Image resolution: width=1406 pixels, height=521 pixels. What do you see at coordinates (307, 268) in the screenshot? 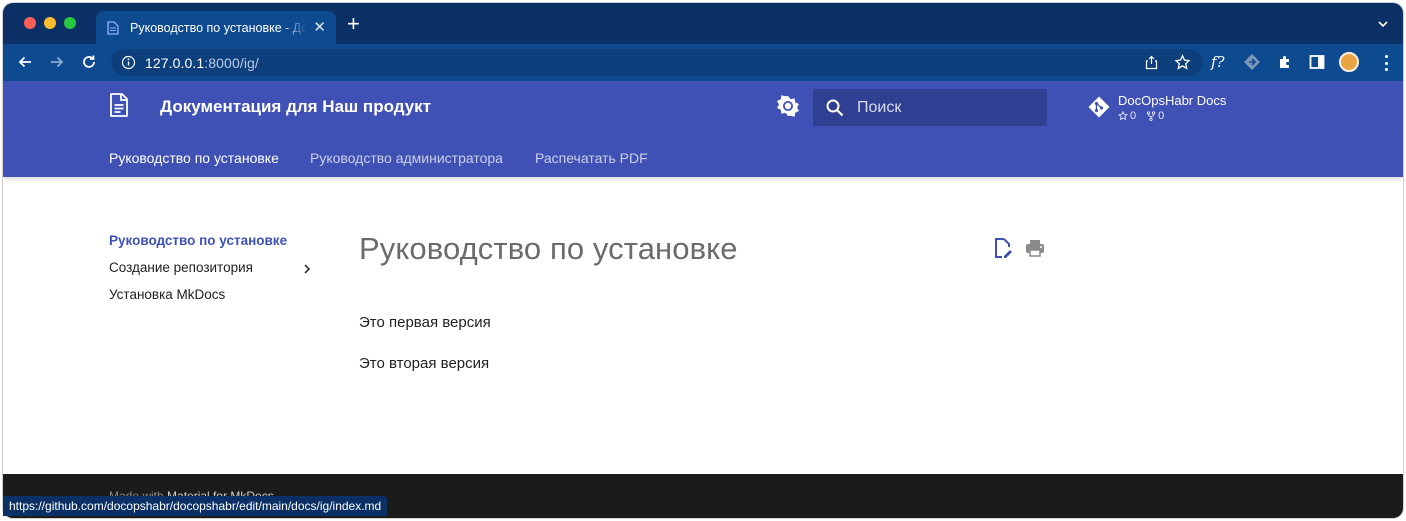
I see `chevron-right-icon` at bounding box center [307, 268].